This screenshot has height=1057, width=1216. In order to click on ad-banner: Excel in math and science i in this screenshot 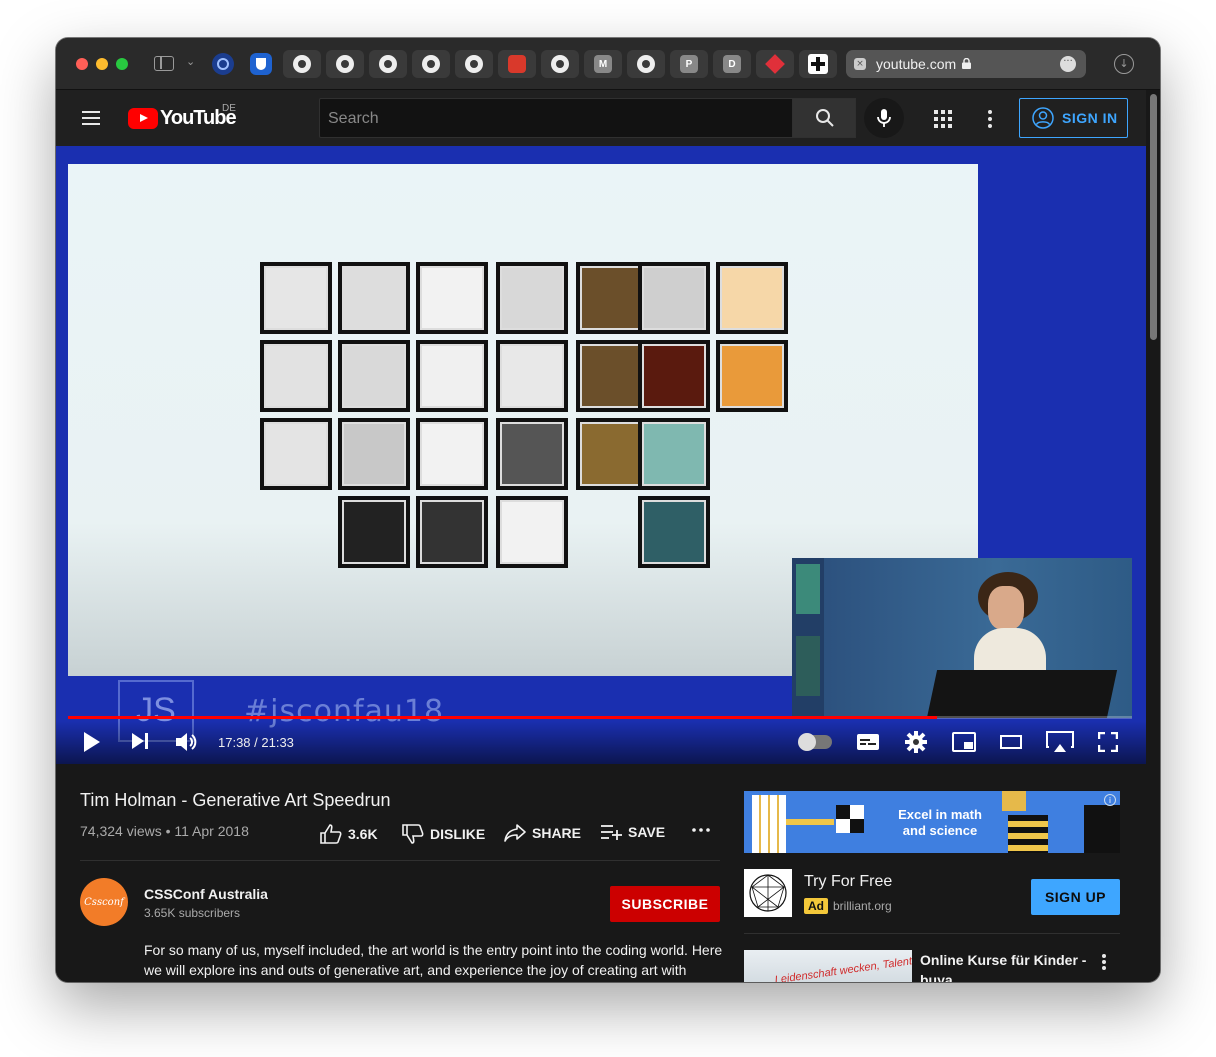, I will do `click(932, 822)`.